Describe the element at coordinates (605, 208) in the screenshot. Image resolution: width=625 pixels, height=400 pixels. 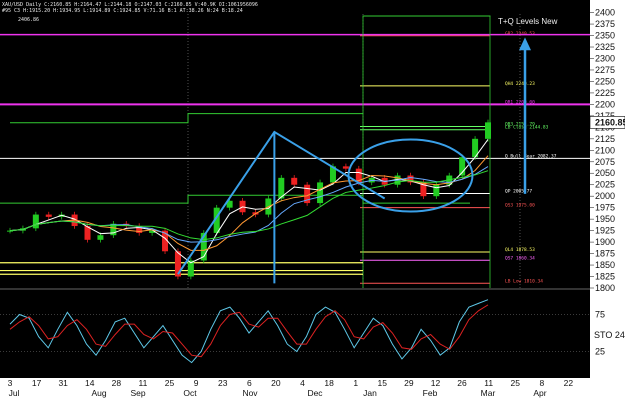
I see `y-tick-label: 1975` at that location.